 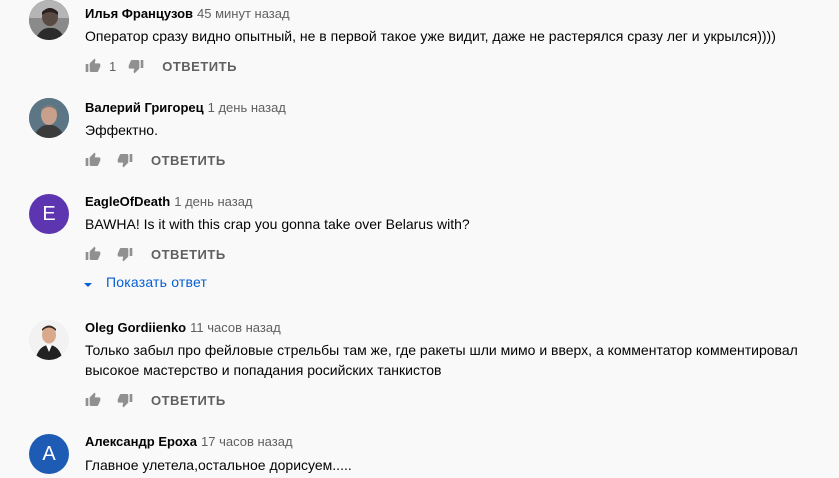 I want to click on comment-header: Александр Ероха 17 часов назад, so click(x=189, y=442).